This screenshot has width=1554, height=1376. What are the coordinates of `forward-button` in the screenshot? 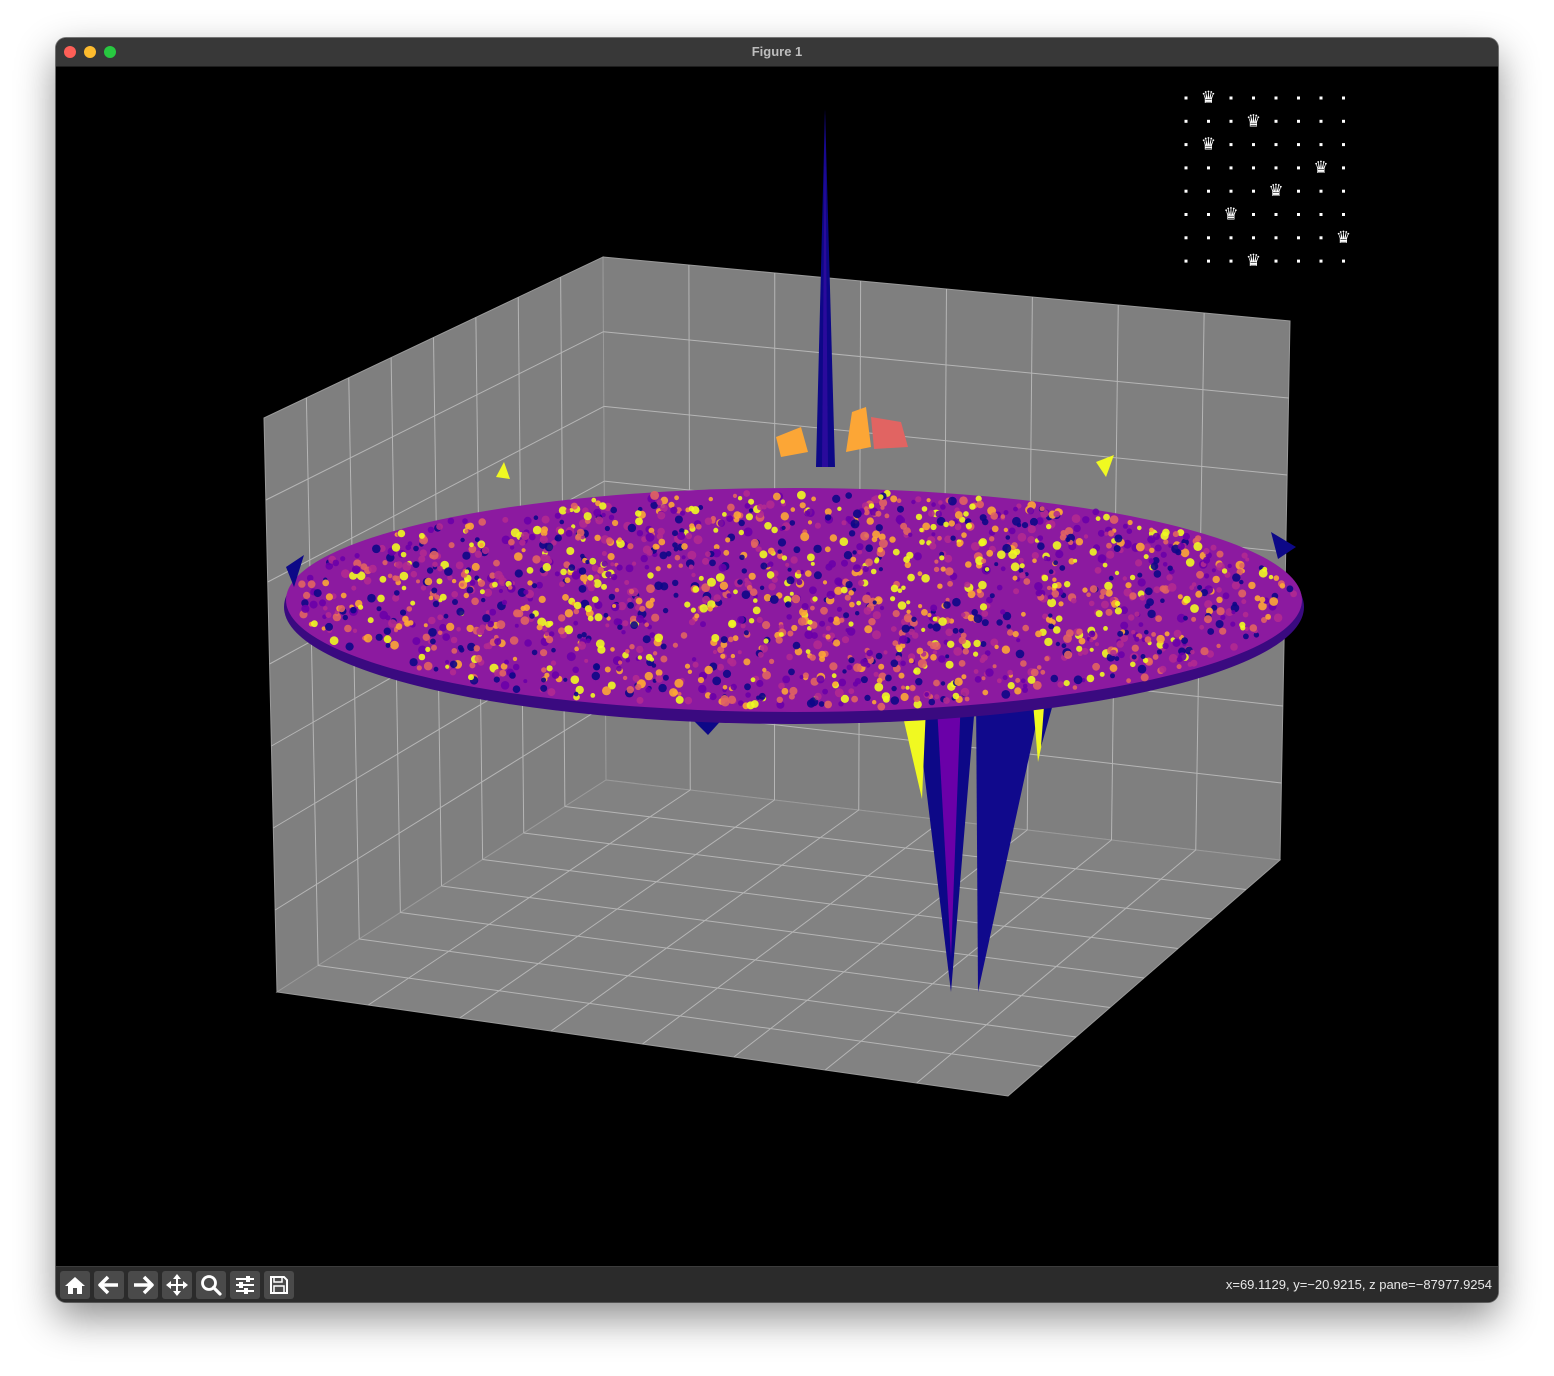 It's located at (143, 1285).